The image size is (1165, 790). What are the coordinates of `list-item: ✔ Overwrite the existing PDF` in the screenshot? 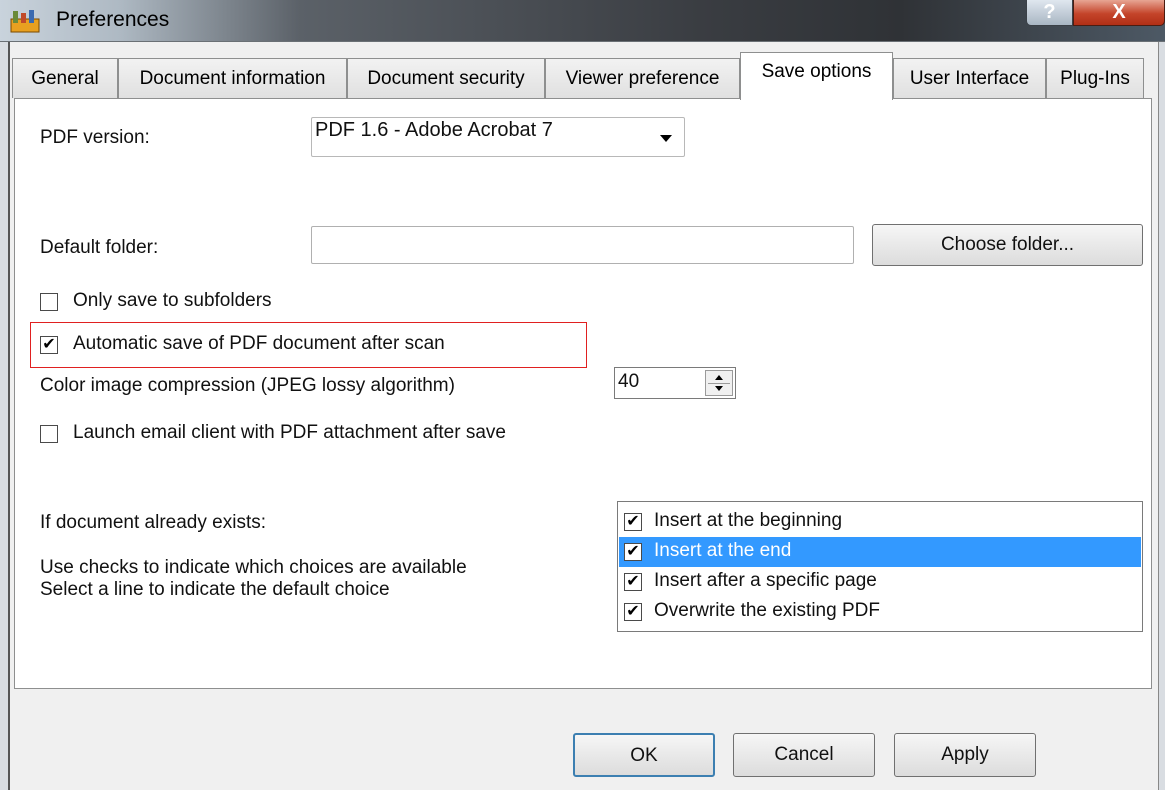 It's located at (880, 612).